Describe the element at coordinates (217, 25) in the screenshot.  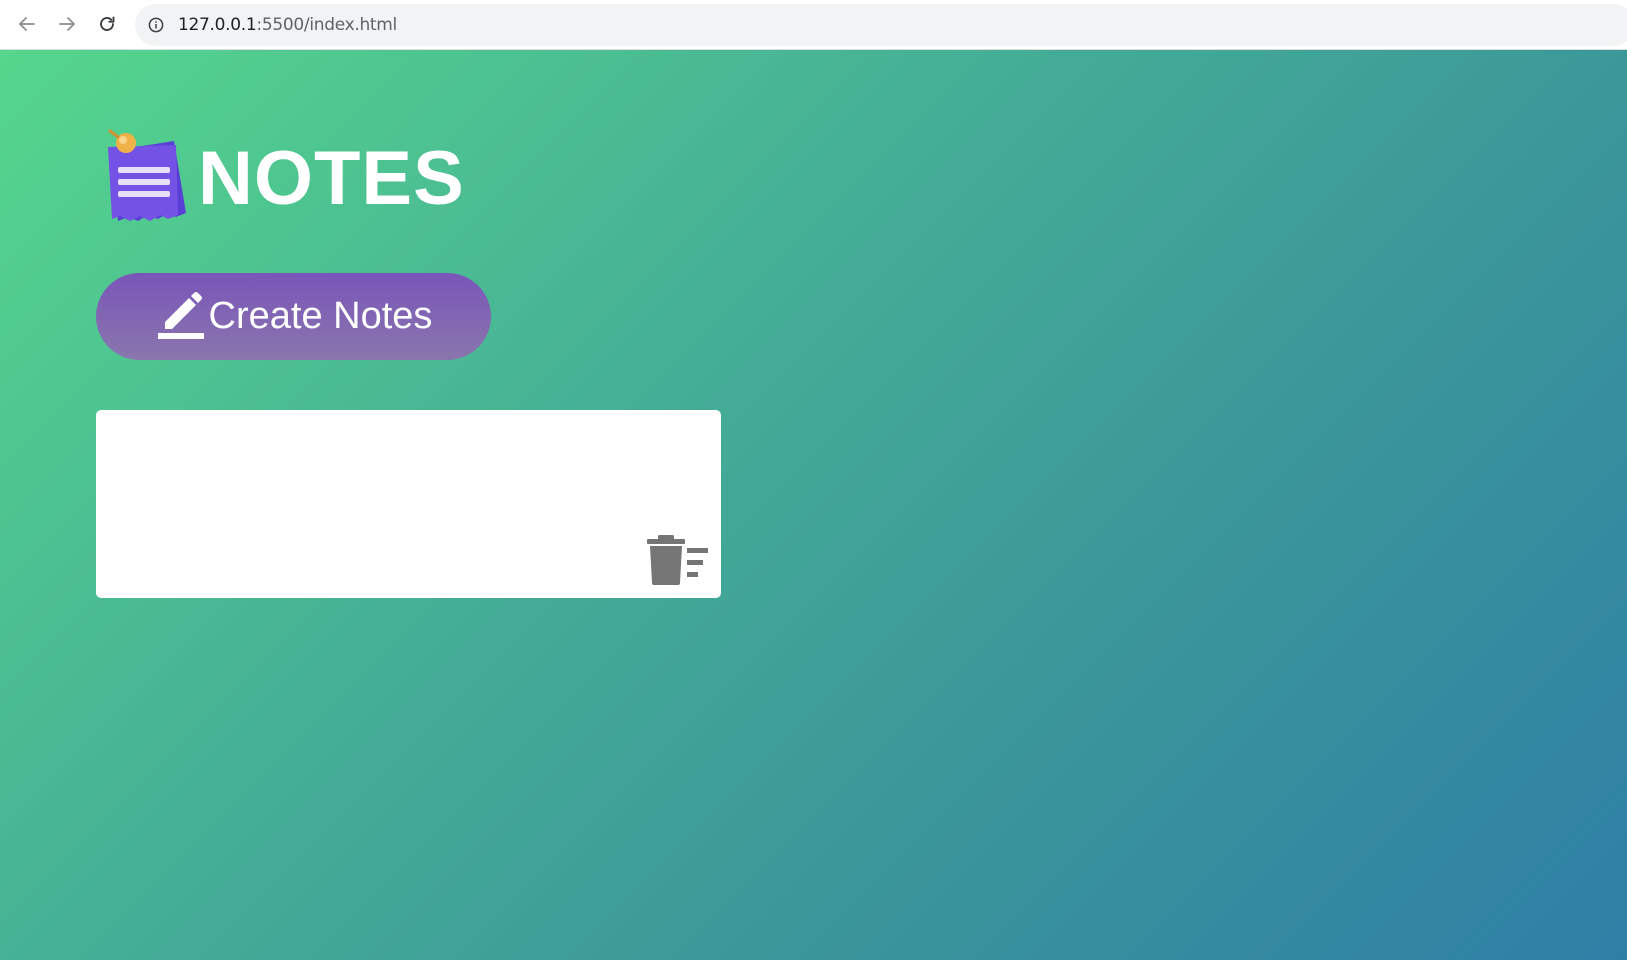
I see `url-host: 127.0.0.1` at that location.